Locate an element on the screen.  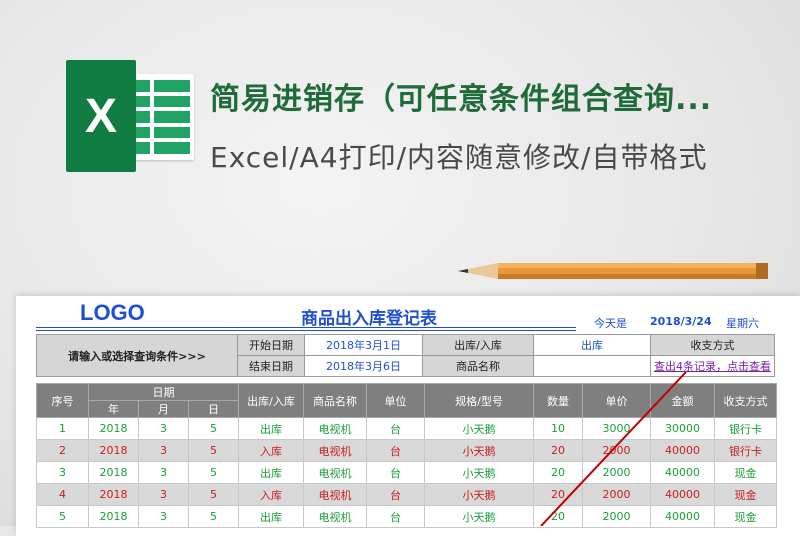
table-row: 4 2018 3 5 入库 电视机台小天鹅 20 2000 40000 现金 is located at coordinates (406, 494).